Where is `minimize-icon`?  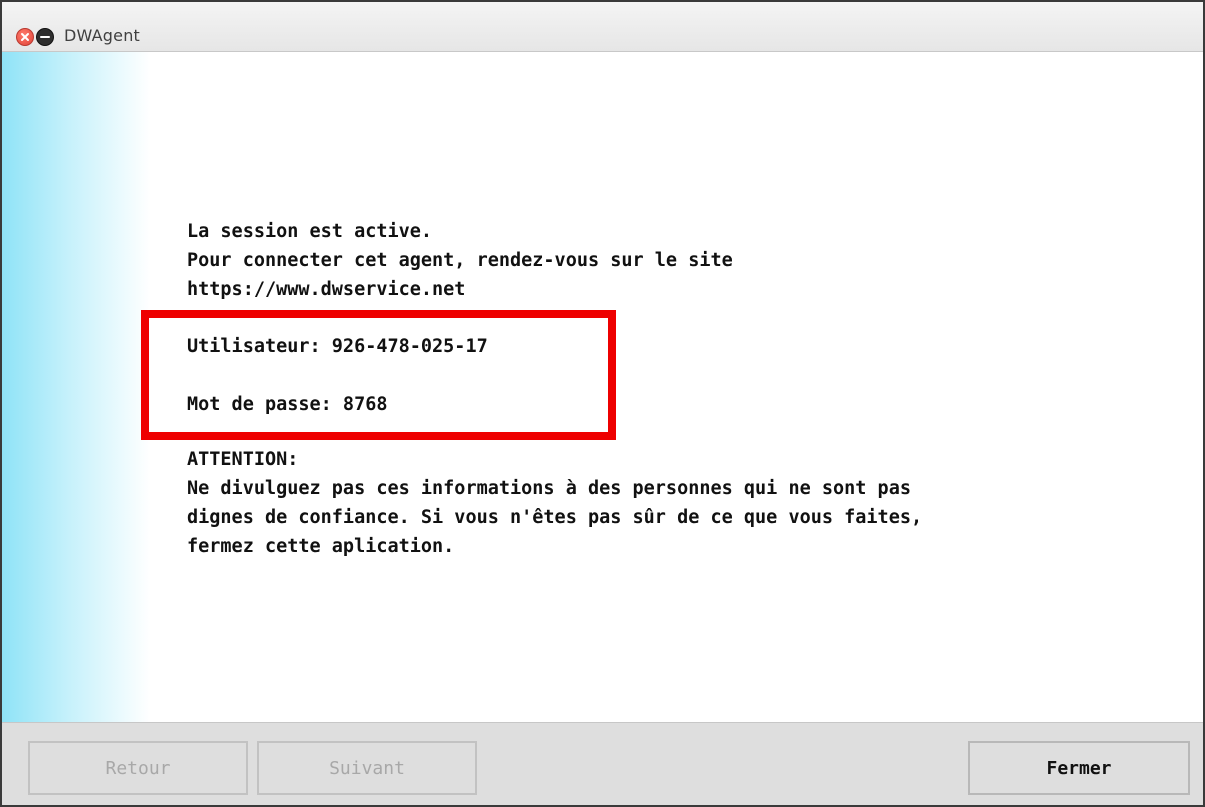 minimize-icon is located at coordinates (45, 37).